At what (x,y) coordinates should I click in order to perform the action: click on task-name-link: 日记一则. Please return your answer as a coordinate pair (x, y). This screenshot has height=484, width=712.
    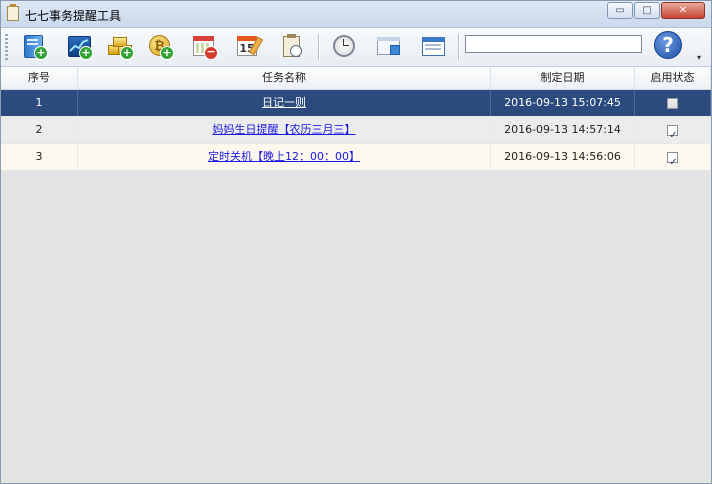
    Looking at the image, I should click on (284, 102).